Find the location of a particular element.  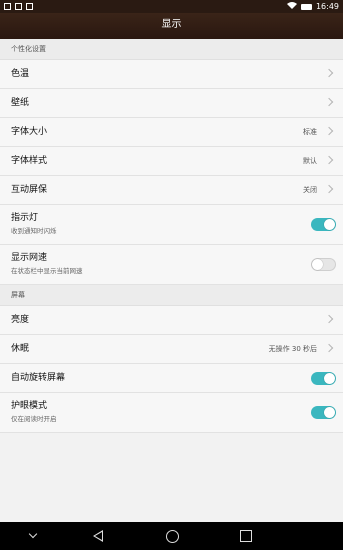

home-button is located at coordinates (172, 536).